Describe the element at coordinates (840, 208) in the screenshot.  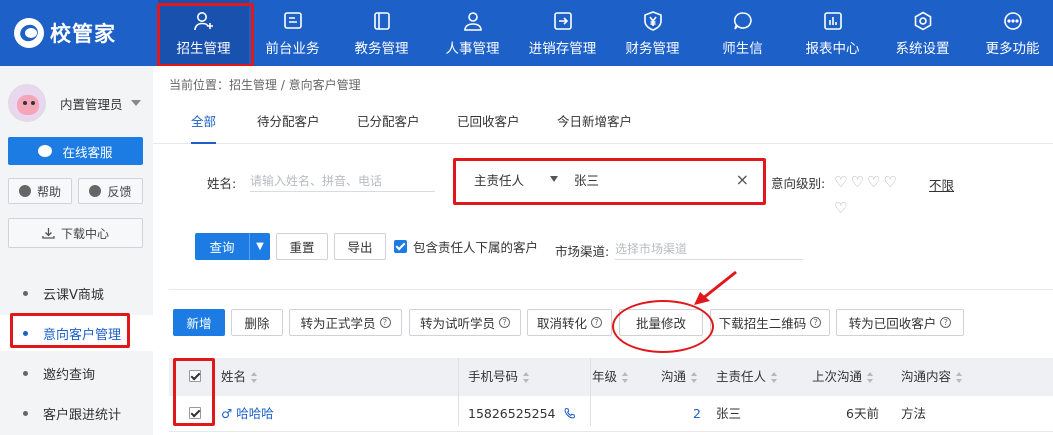
I see `heart-icon: ♡` at that location.